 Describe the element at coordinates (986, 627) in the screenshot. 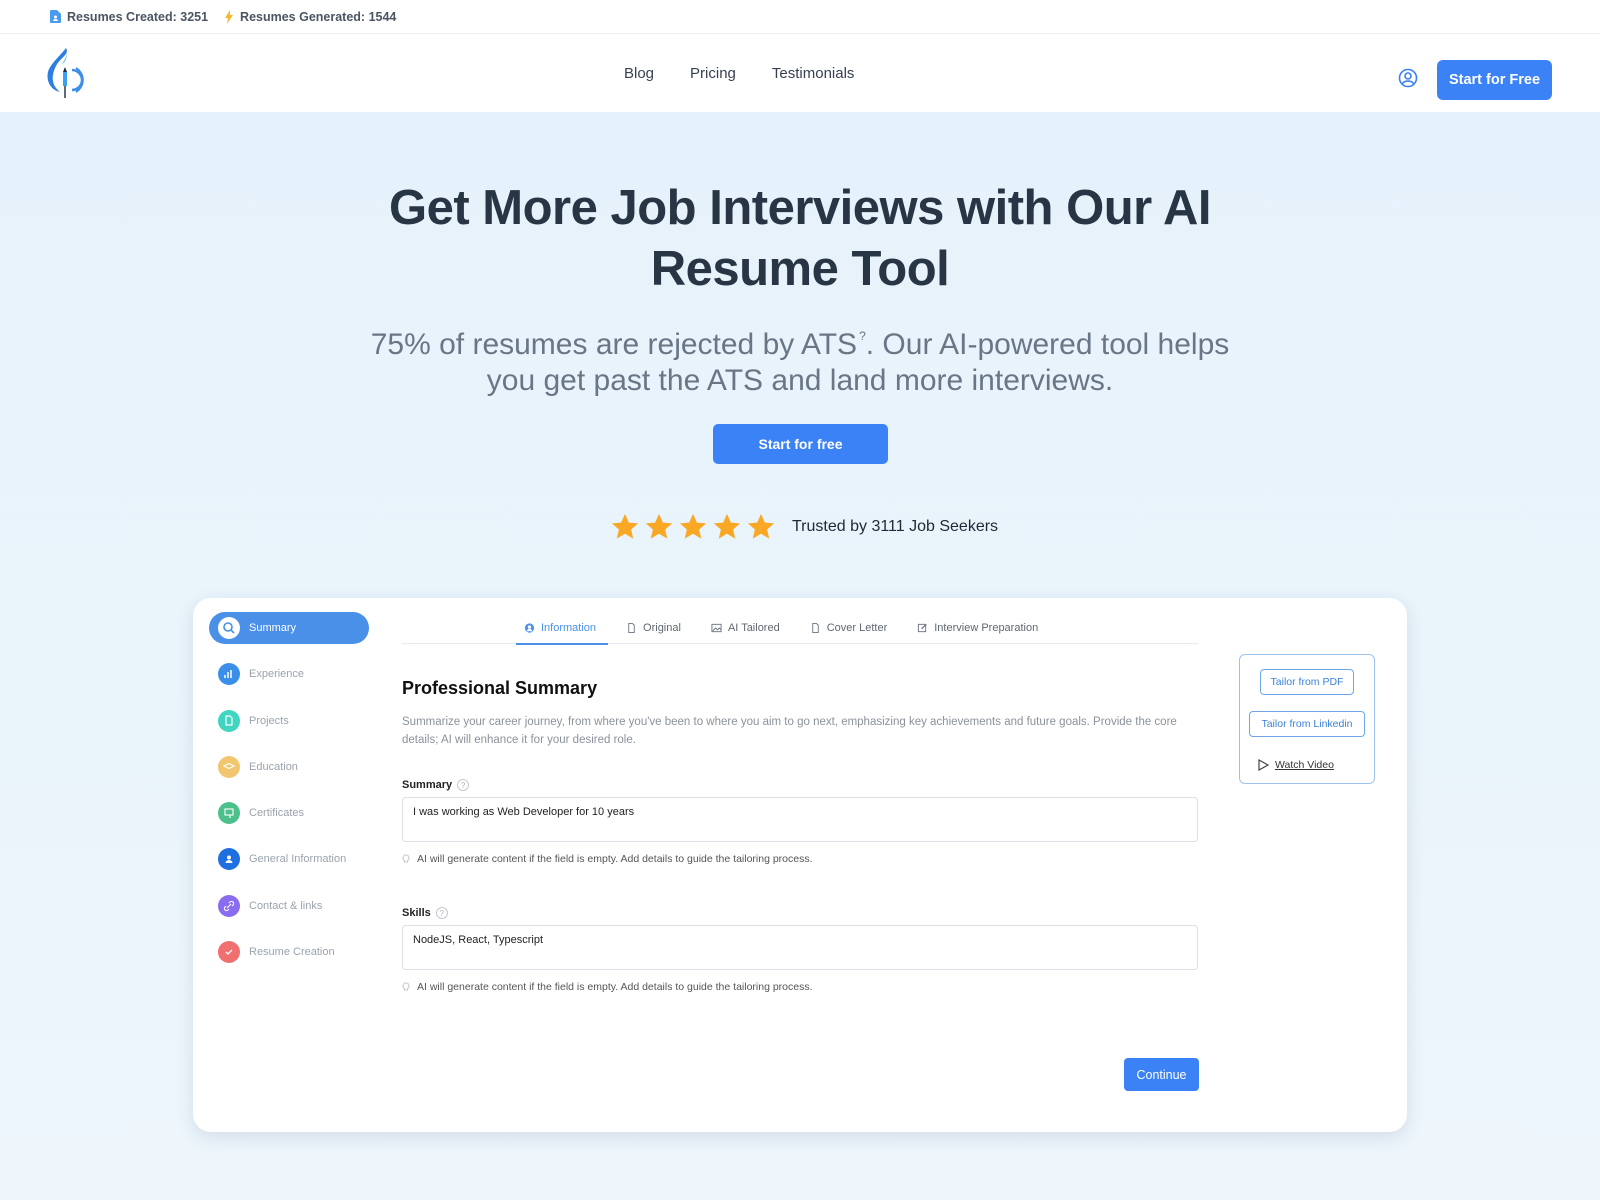

I see `tab-label: Interview Preparation` at that location.